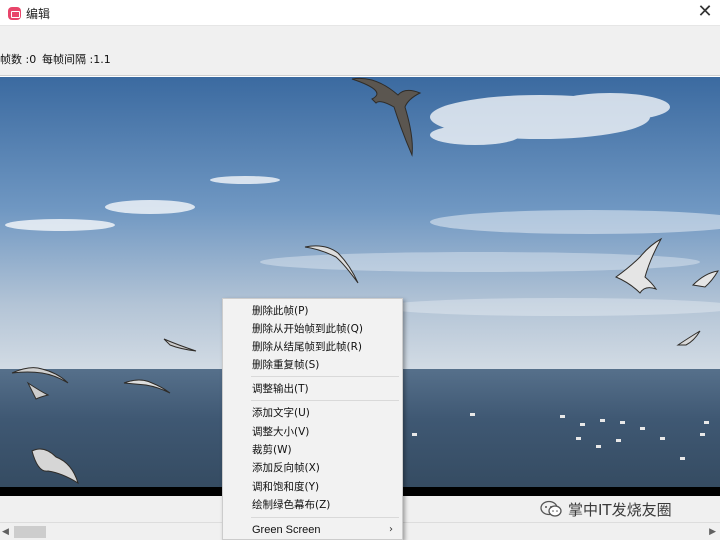  What do you see at coordinates (312, 432) in the screenshot?
I see `menu-item-resize: 调整大小(V)` at bounding box center [312, 432].